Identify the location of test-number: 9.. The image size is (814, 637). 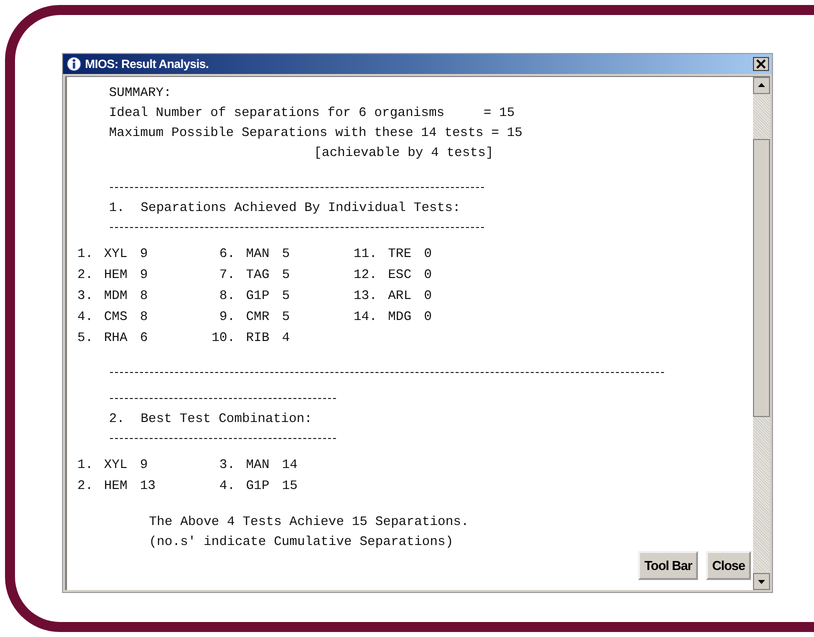
(226, 317).